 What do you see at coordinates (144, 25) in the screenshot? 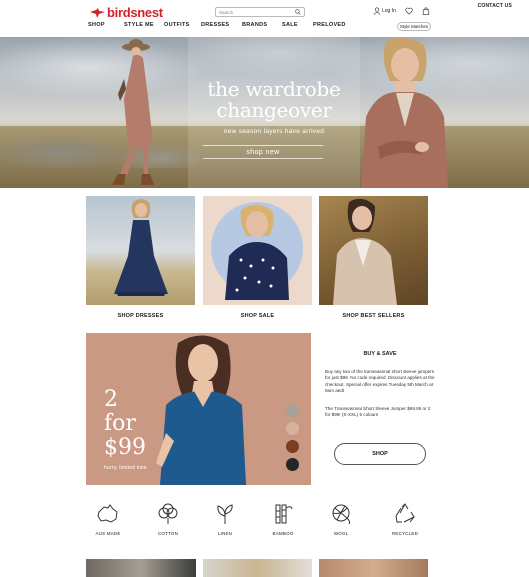
I see `nav-item-style-me: STYLE ME` at bounding box center [144, 25].